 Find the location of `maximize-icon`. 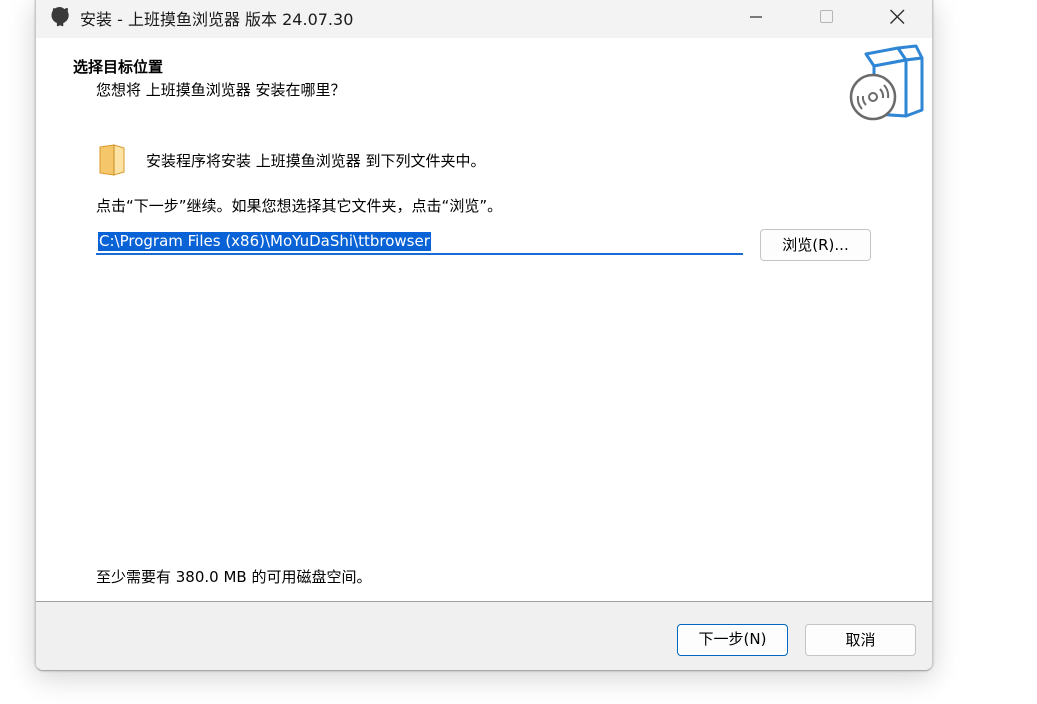

maximize-icon is located at coordinates (826, 16).